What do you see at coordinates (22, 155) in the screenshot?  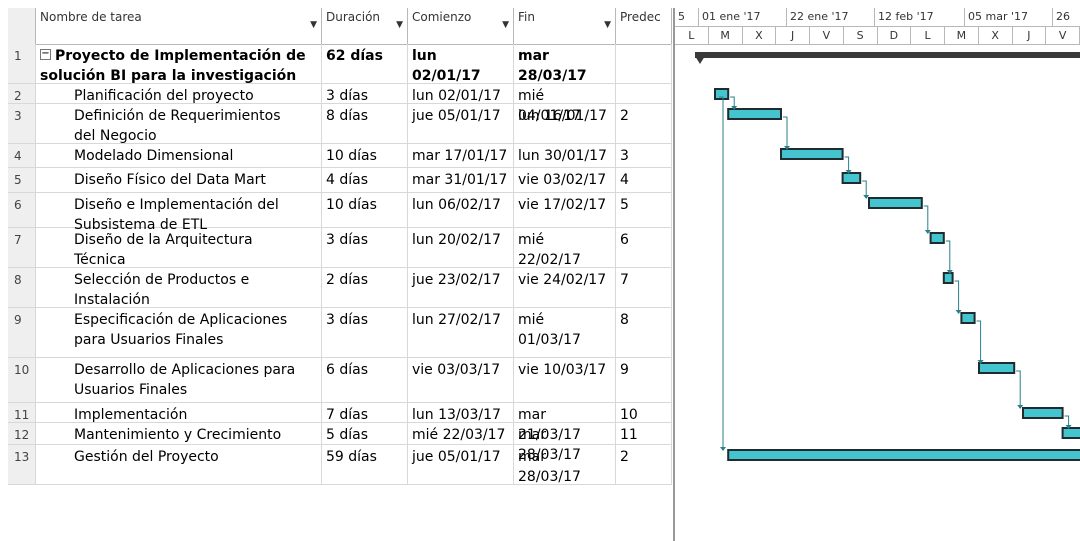 I see `row-id: 4` at bounding box center [22, 155].